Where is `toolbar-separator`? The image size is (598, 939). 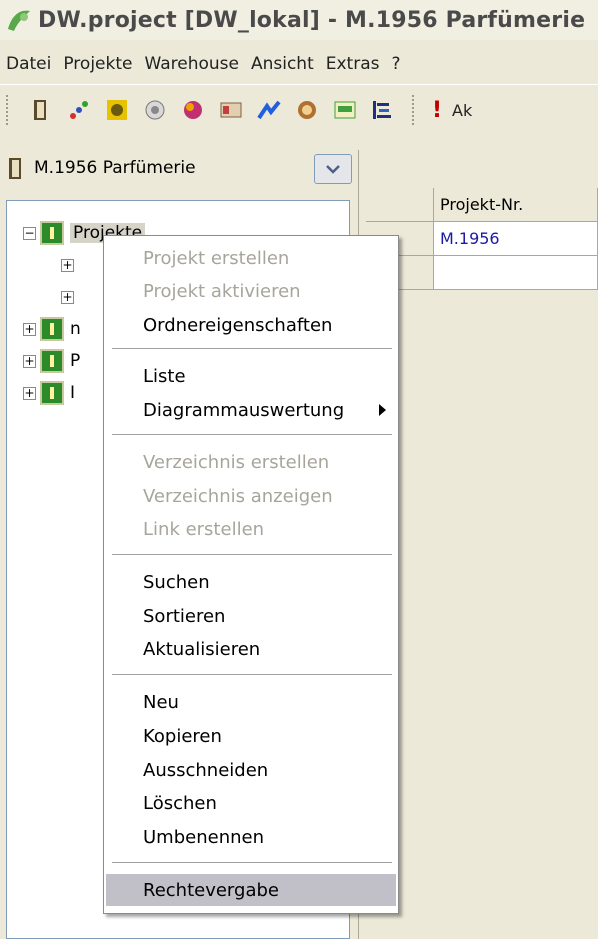
toolbar-separator is located at coordinates (415, 110).